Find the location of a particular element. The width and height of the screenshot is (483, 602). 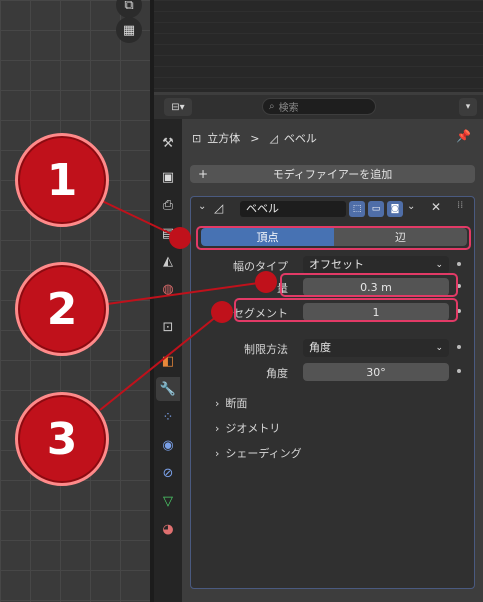

limit-method-value: 角度 is located at coordinates (320, 347).